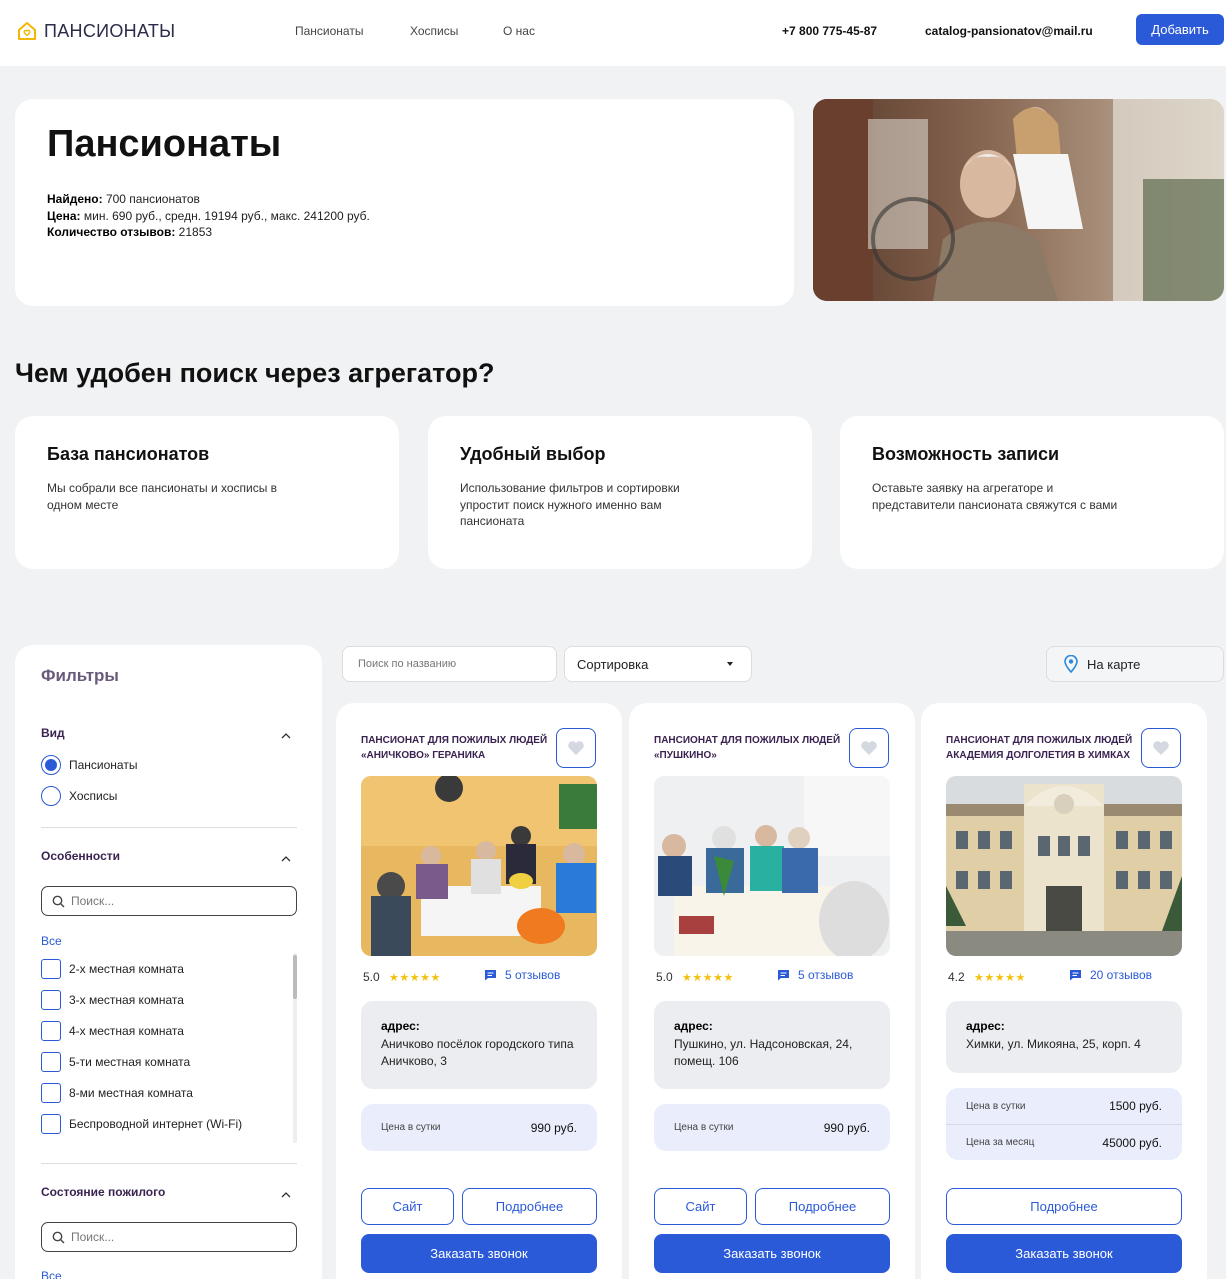 This screenshot has height=1279, width=1226. I want to click on sort-select: Сортировка, so click(658, 664).